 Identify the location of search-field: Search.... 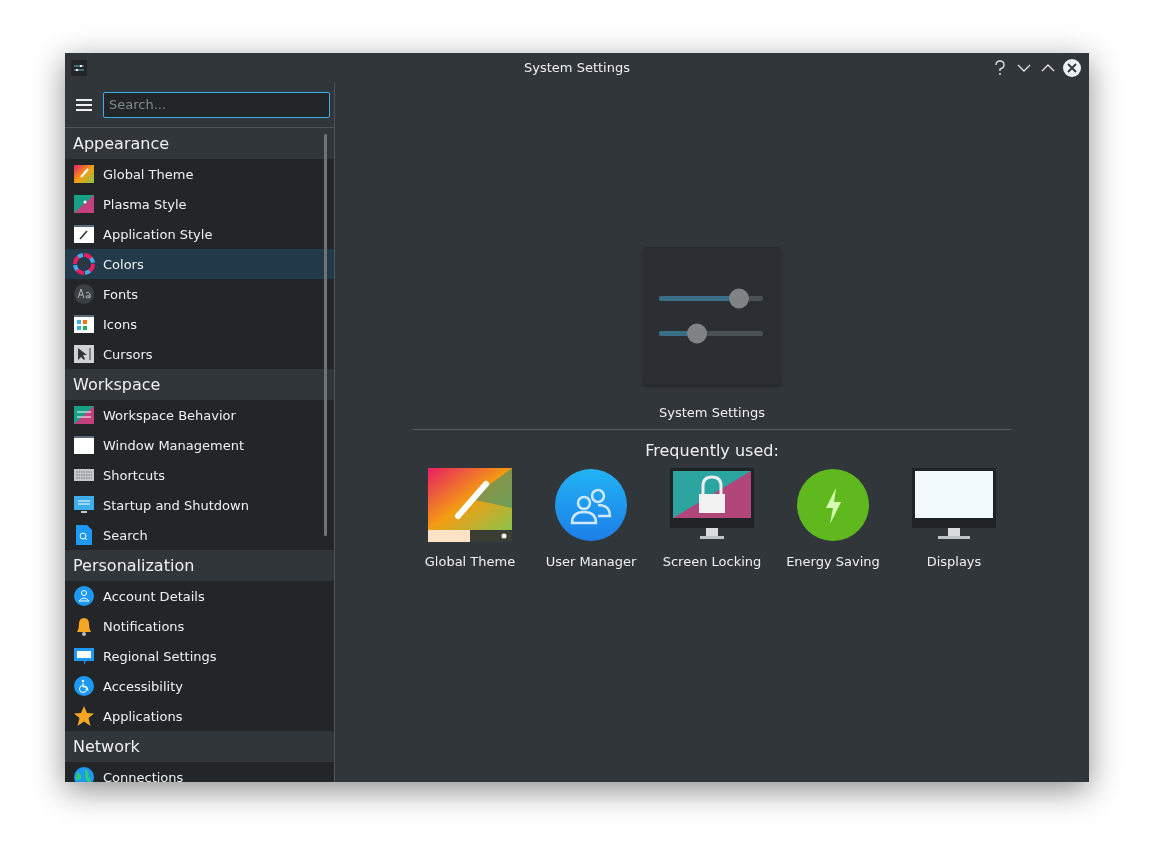
(216, 104).